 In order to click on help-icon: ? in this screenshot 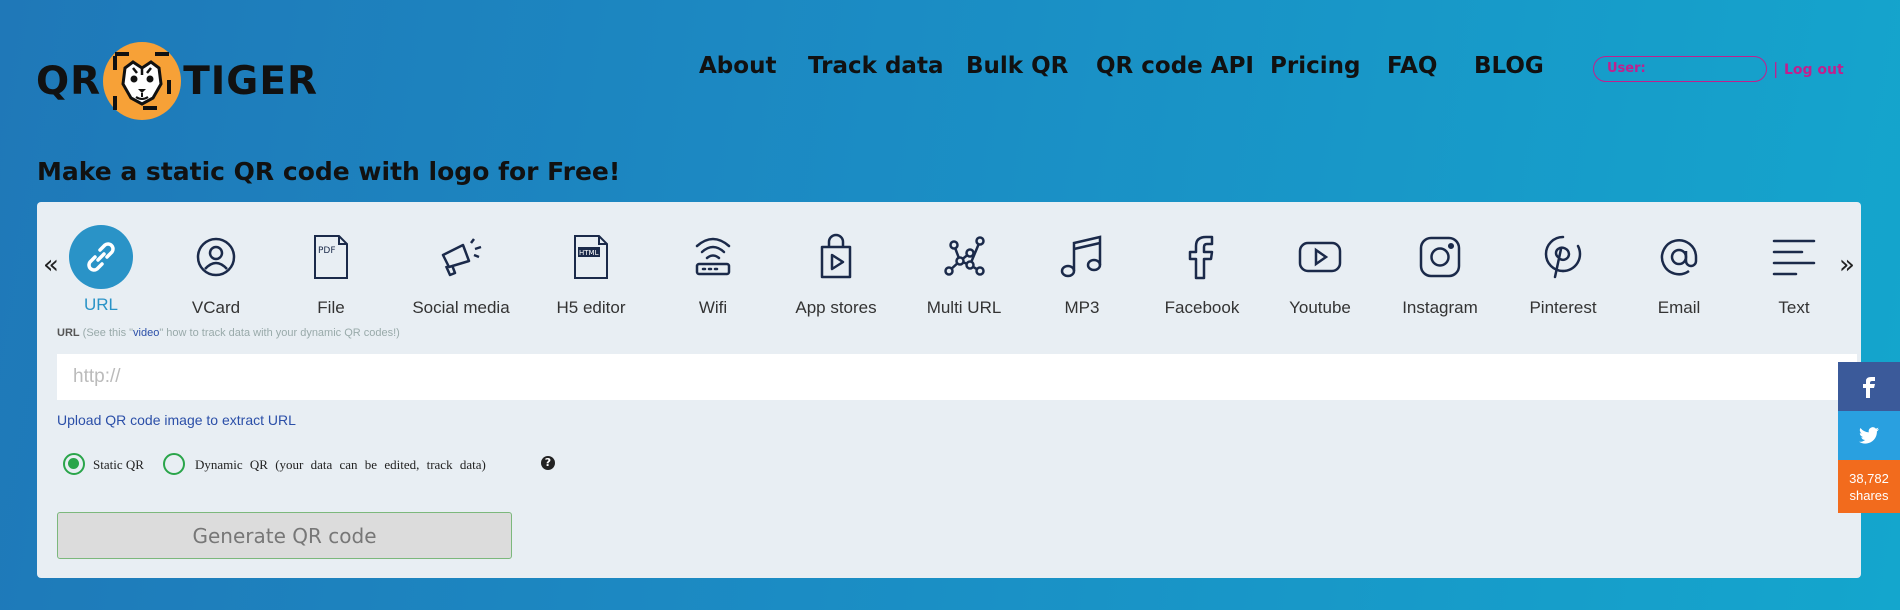, I will do `click(548, 463)`.